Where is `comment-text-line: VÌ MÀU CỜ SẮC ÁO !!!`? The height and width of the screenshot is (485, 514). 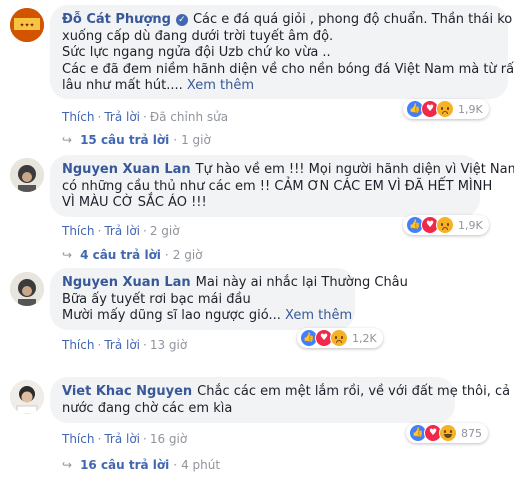 comment-text-line: VÌ MÀU CỜ SẮC ÁO !!! is located at coordinates (134, 202).